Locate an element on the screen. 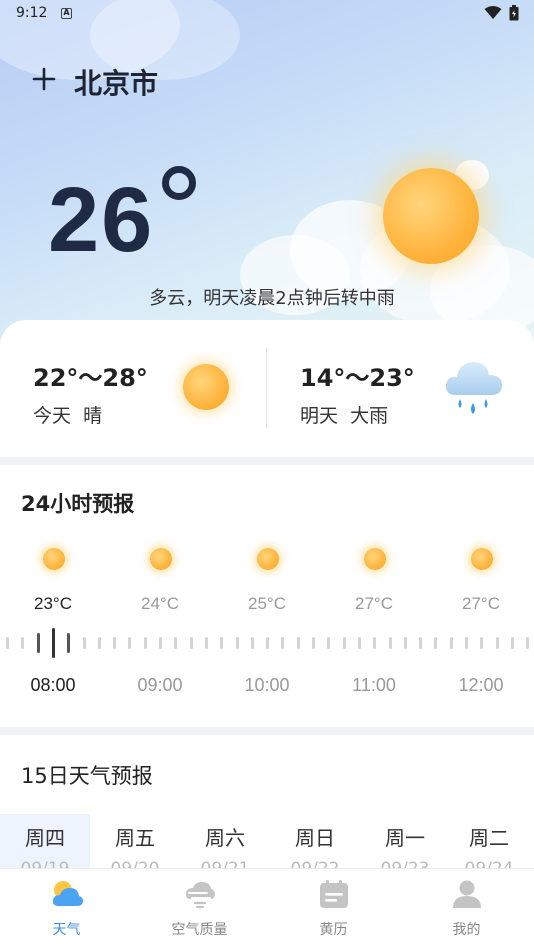  city-name: 北京市 is located at coordinates (116, 82).